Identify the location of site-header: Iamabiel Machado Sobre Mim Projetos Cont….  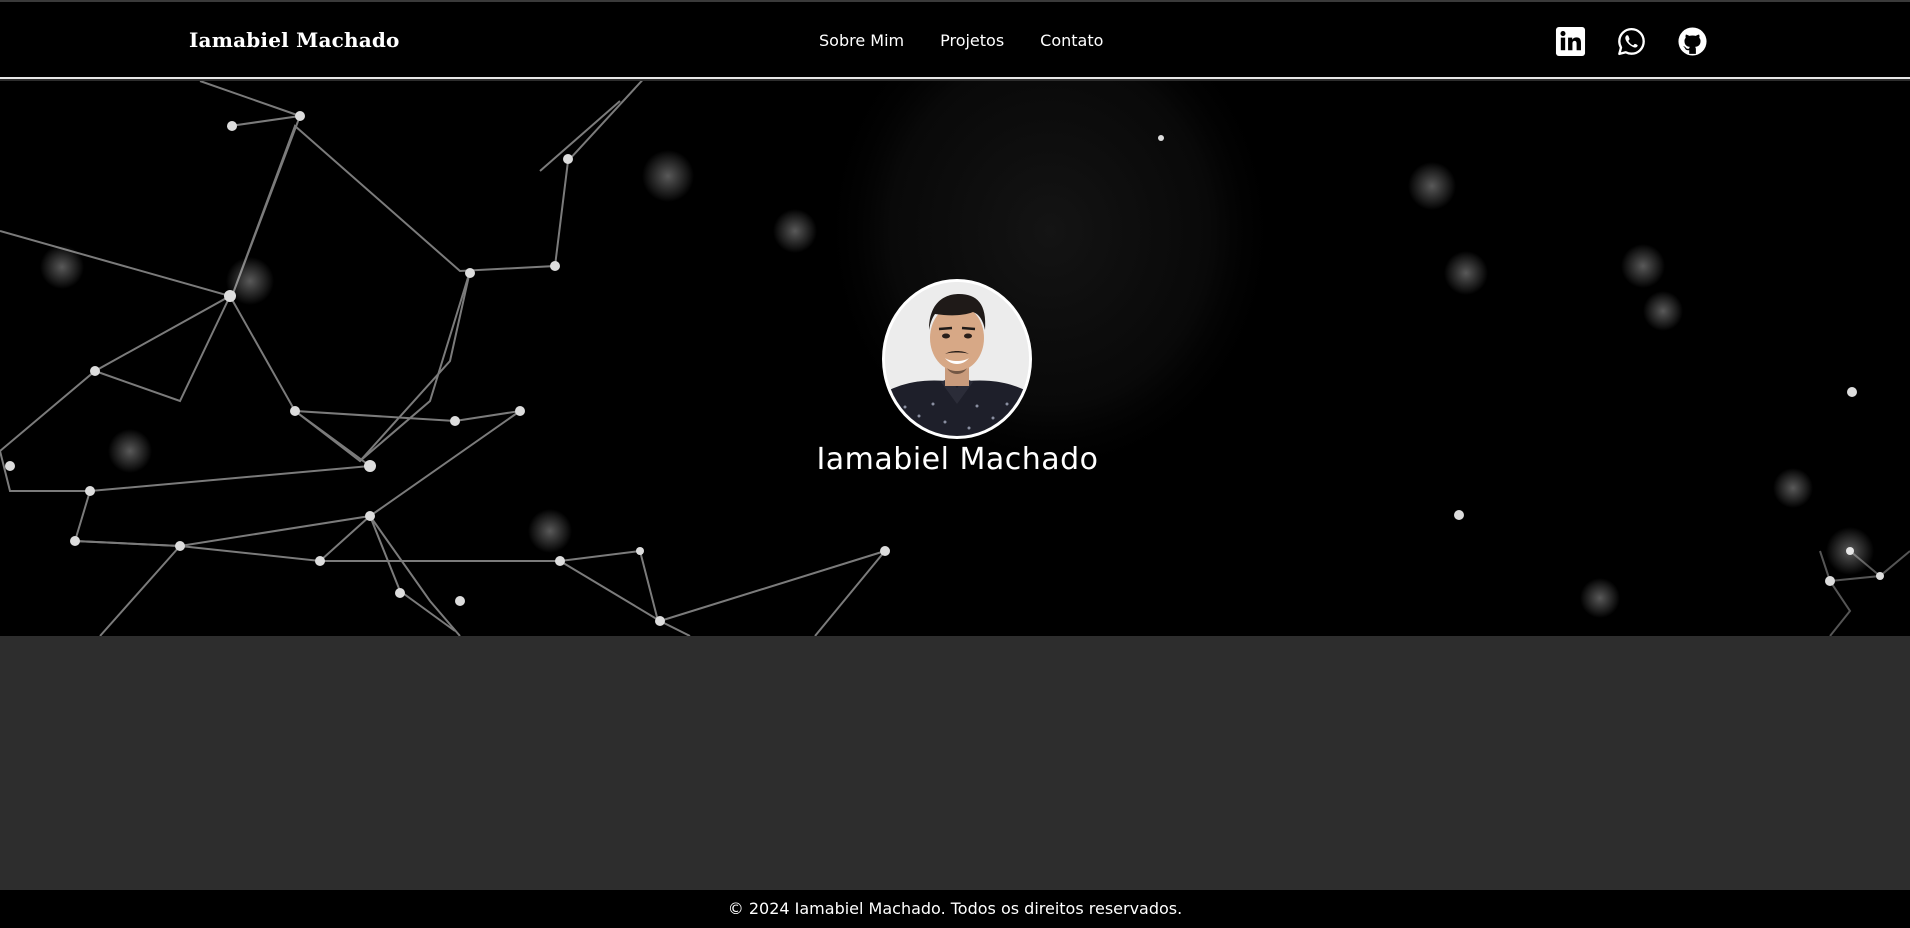
(955, 40).